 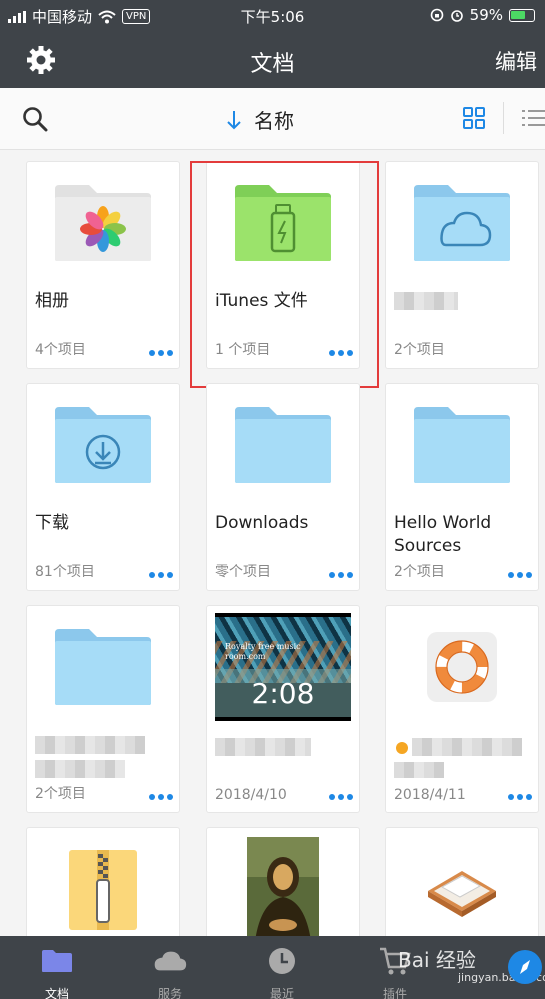 I want to click on compass-icon, so click(x=525, y=967).